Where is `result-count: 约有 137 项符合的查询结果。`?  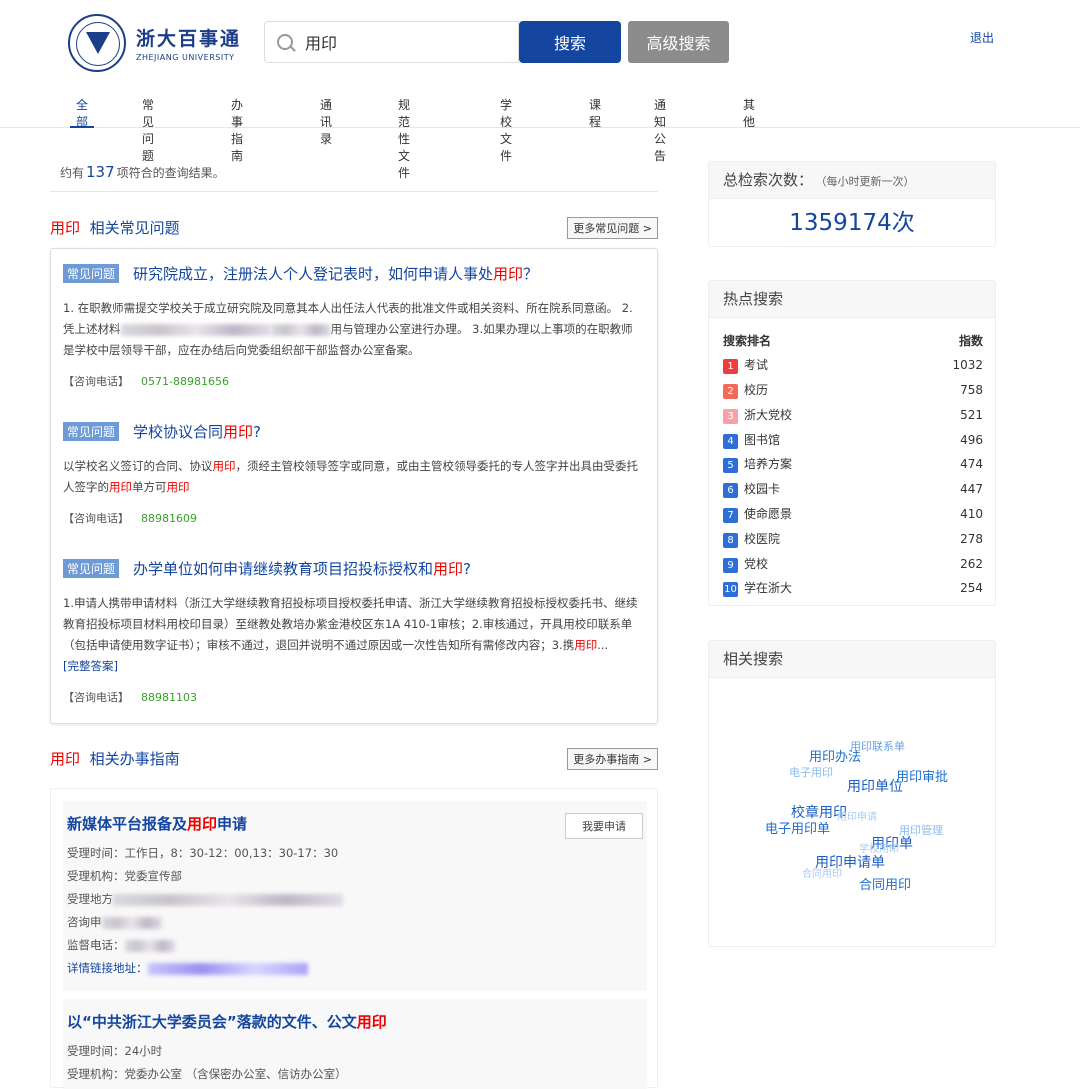 result-count: 约有 137 项符合的查询结果。 is located at coordinates (142, 172).